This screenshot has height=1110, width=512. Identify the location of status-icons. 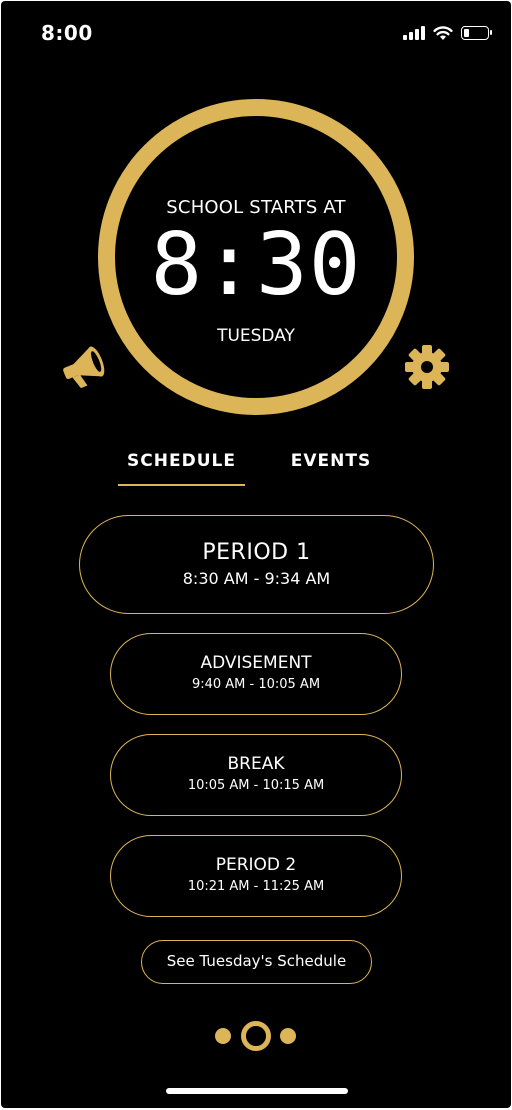
(447, 33).